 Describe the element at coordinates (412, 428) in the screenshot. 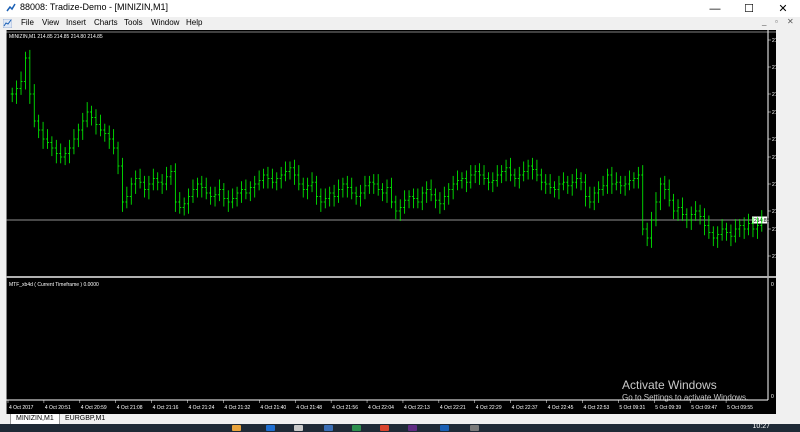

I see `app-icon-taskbar` at that location.